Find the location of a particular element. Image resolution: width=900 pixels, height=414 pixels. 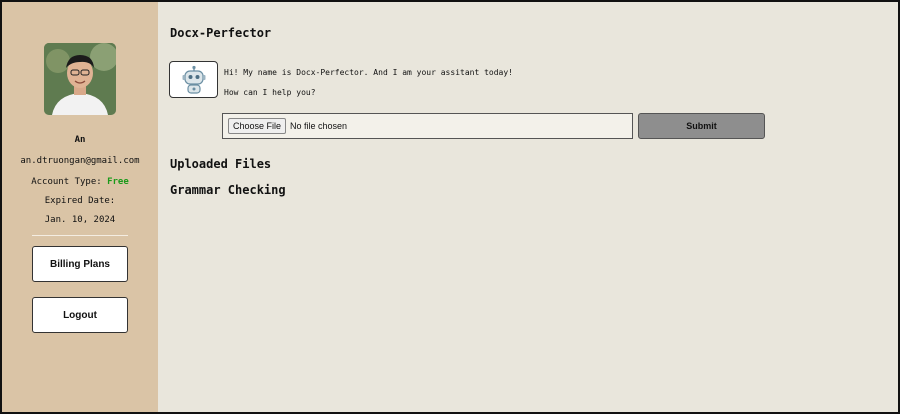

avatar-photo is located at coordinates (80, 79).